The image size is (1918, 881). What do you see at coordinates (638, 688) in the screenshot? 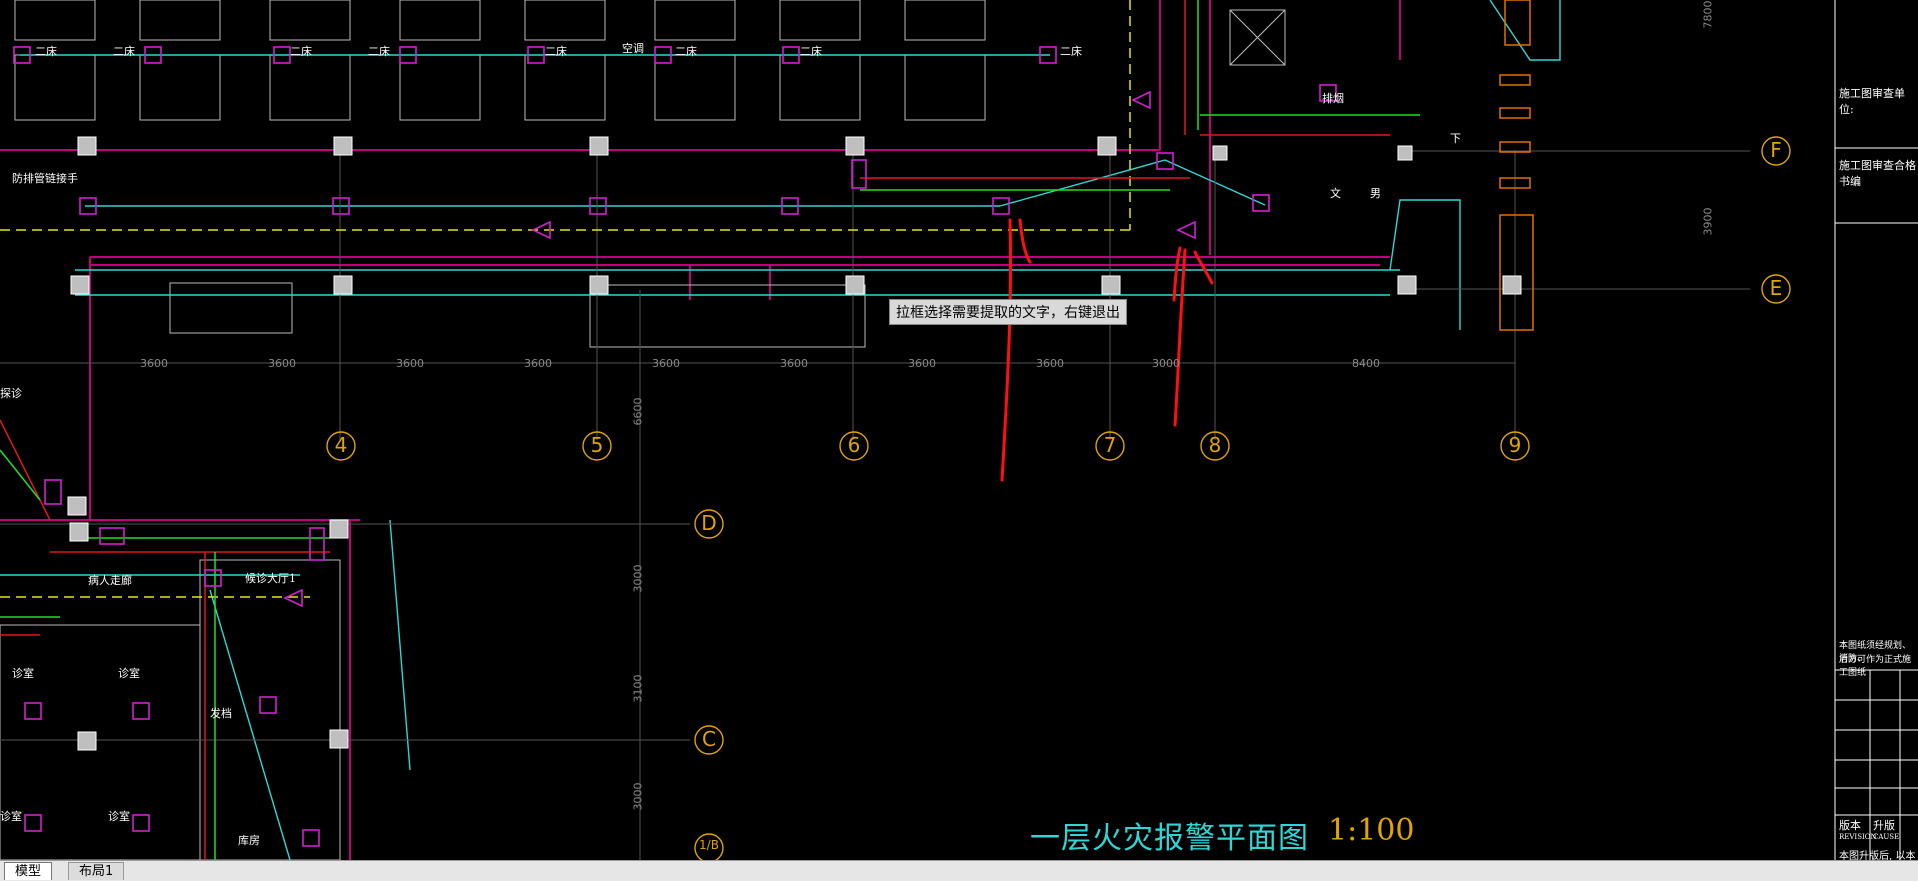
I see `vertical-dimension-text: 3100` at bounding box center [638, 688].